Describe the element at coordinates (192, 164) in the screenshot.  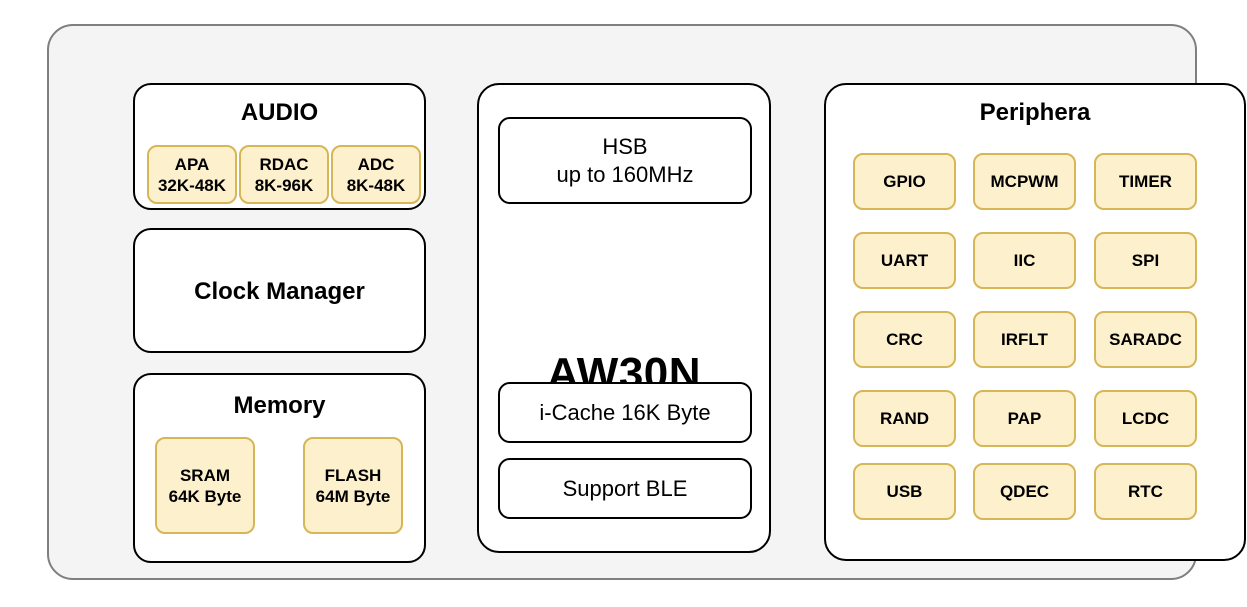
I see `chip-label-line1: APA` at that location.